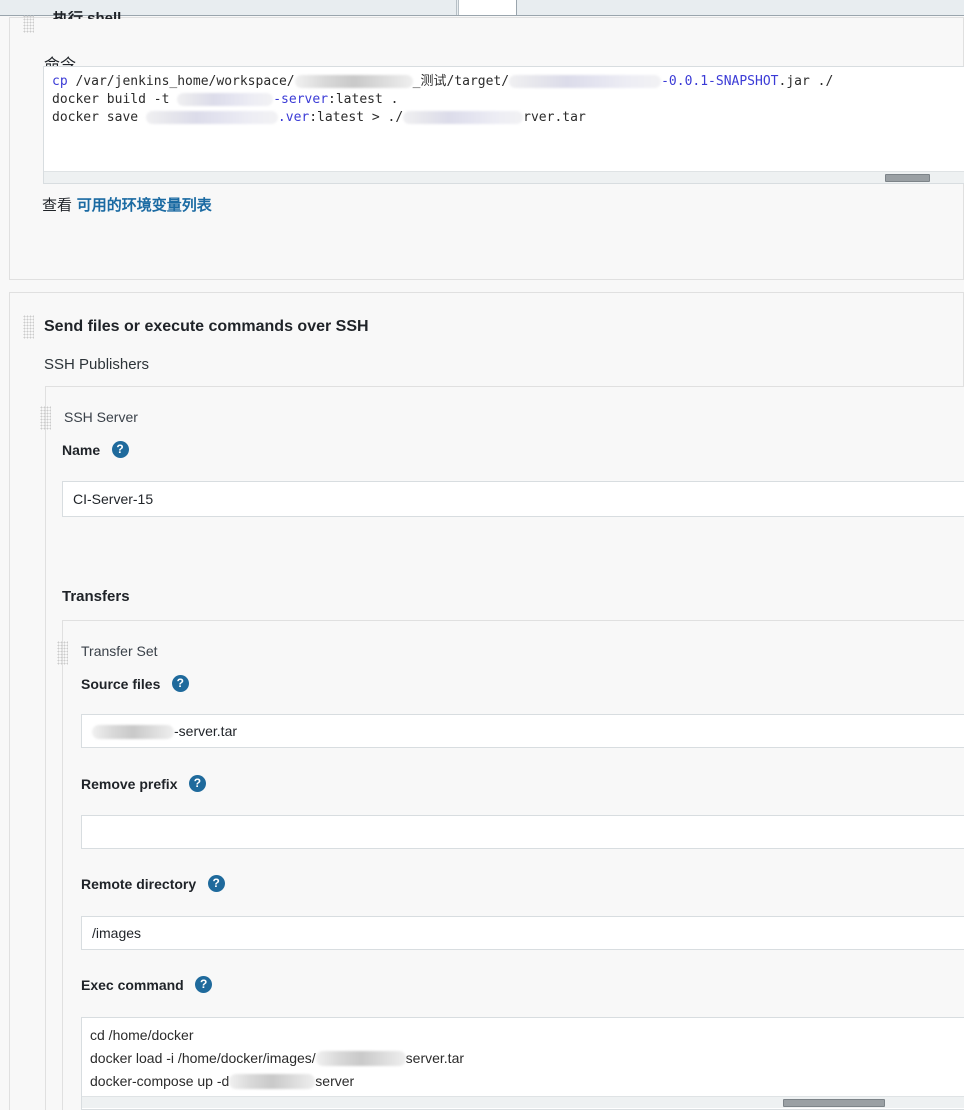 The image size is (964, 1110). I want to click on source-files-suffix: -server.tar, so click(206, 731).